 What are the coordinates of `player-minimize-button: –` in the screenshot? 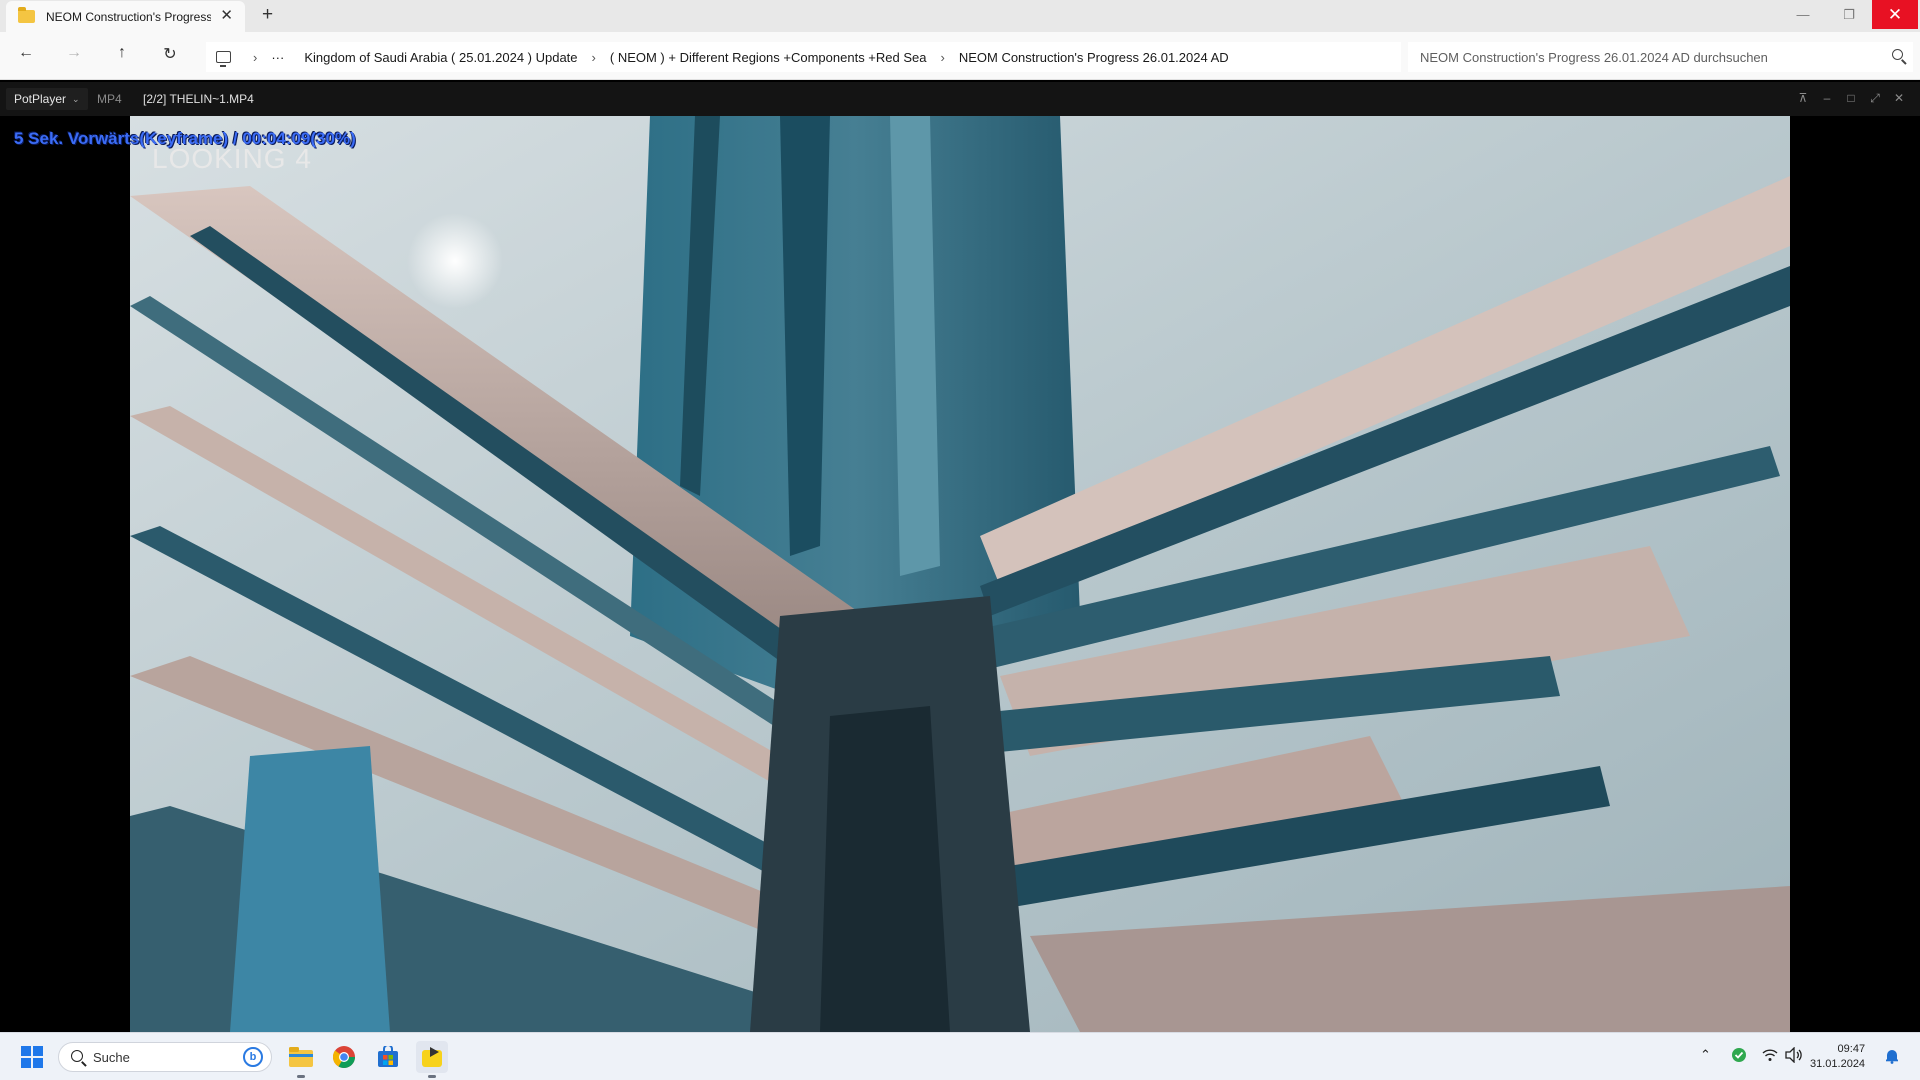 It's located at (1827, 98).